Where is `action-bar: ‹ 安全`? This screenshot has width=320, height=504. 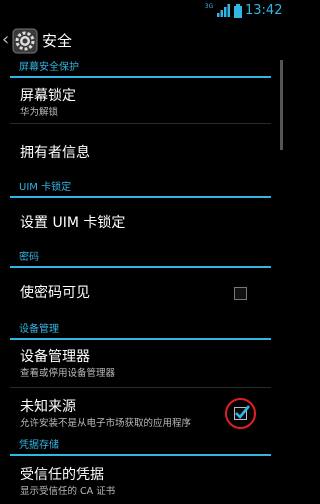
action-bar: ‹ 安全 is located at coordinates (142, 41).